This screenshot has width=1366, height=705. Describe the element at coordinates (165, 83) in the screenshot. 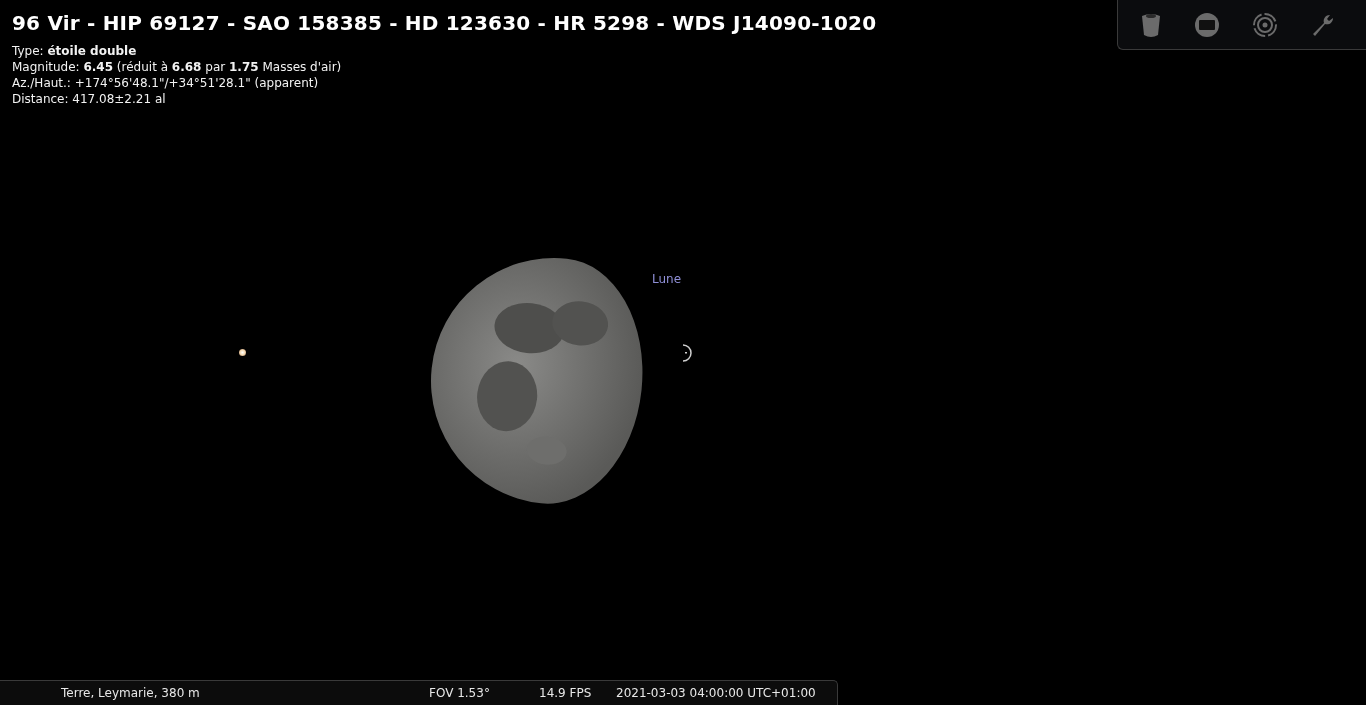

I see `object-info-line: Az./Haut.: +174°56'48.1"/+34°51'28.1" (apparent)` at that location.